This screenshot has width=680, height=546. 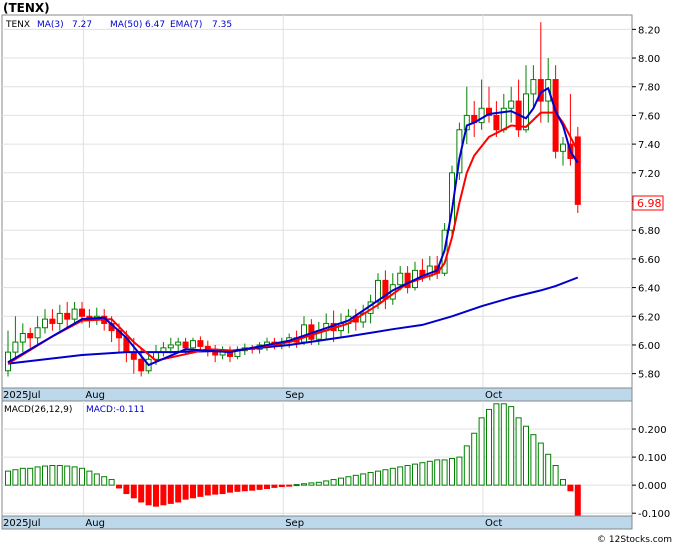 What do you see at coordinates (649, 375) in the screenshot?
I see `price-y-tick-label: 5.80` at bounding box center [649, 375].